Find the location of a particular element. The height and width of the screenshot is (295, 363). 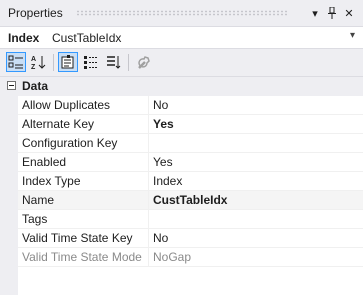

property-name: Enabled is located at coordinates (44, 162).